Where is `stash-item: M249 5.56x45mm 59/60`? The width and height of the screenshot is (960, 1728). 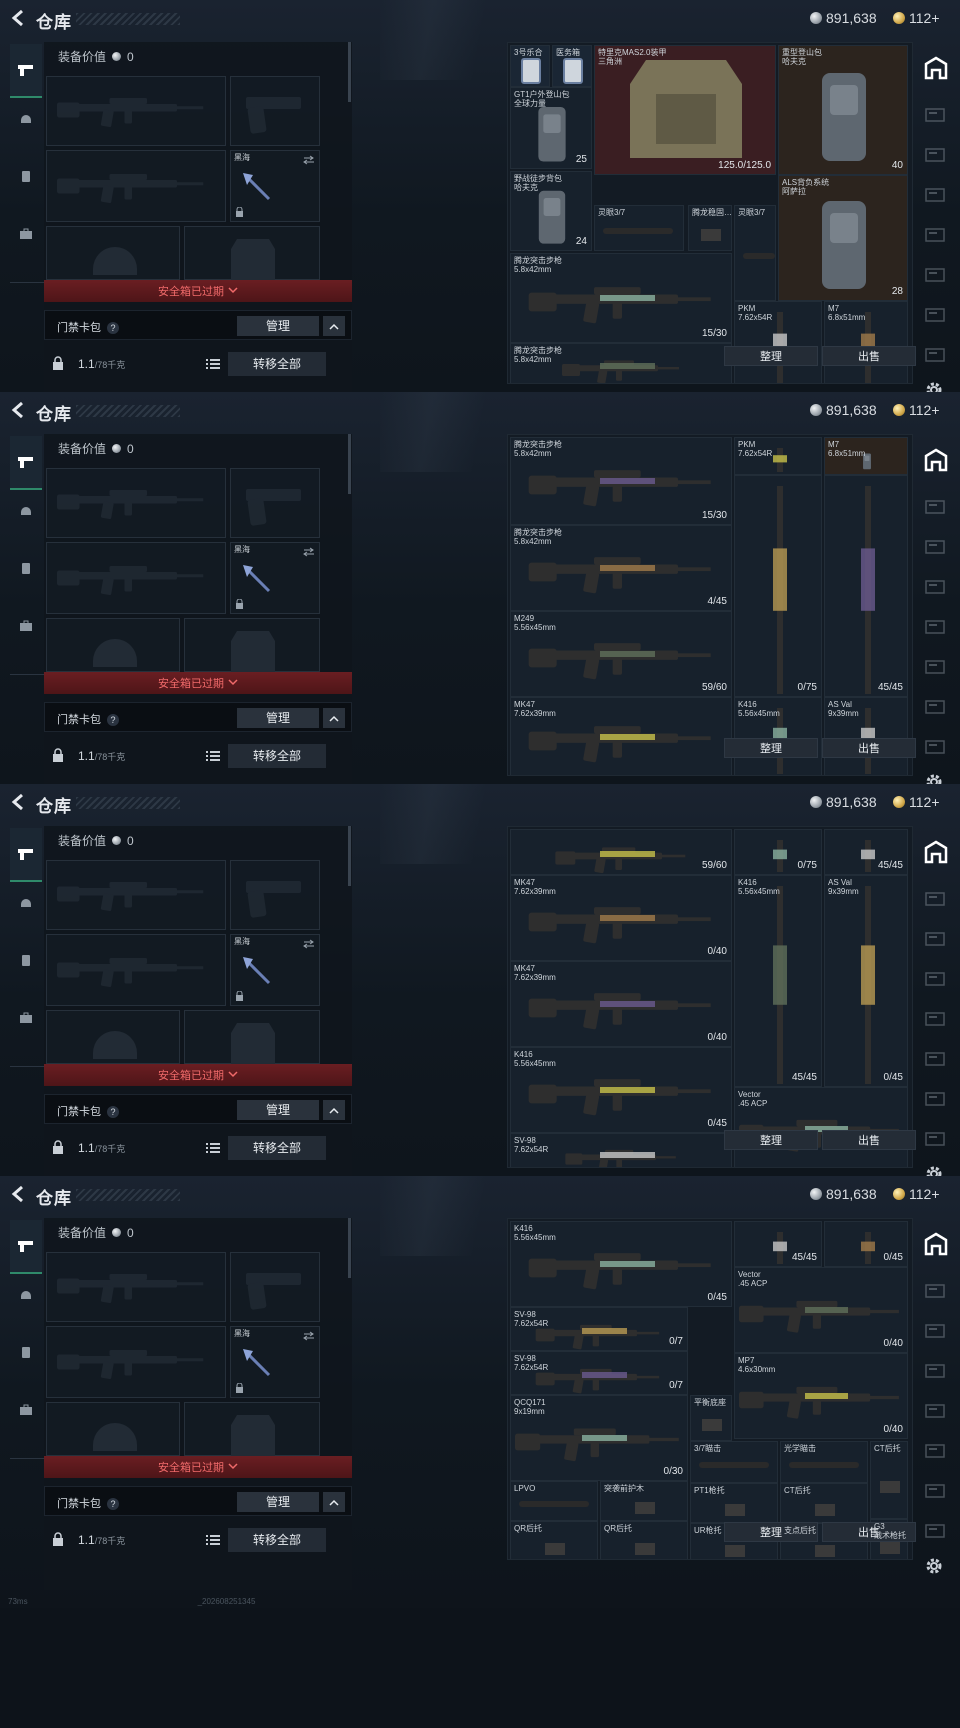
stash-item: M249 5.56x45mm 59/60 is located at coordinates (621, 654).